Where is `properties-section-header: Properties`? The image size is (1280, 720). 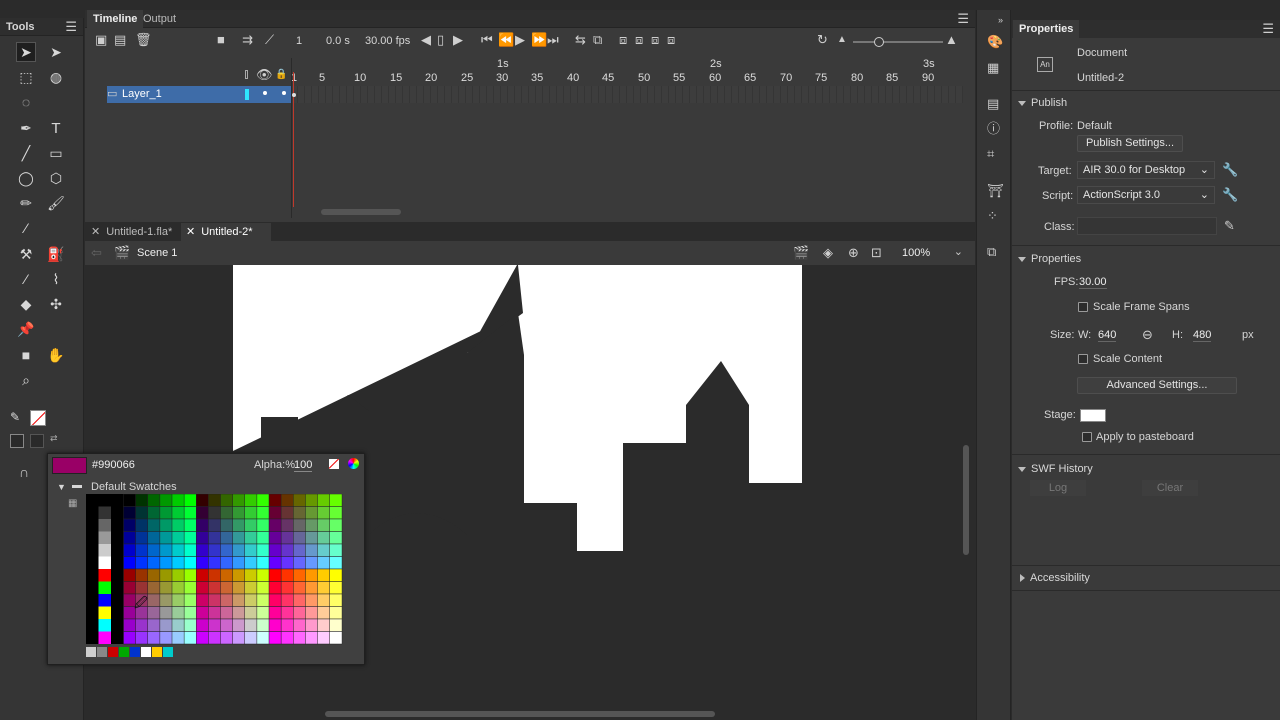
properties-section-header: Properties is located at coordinates (1049, 259).